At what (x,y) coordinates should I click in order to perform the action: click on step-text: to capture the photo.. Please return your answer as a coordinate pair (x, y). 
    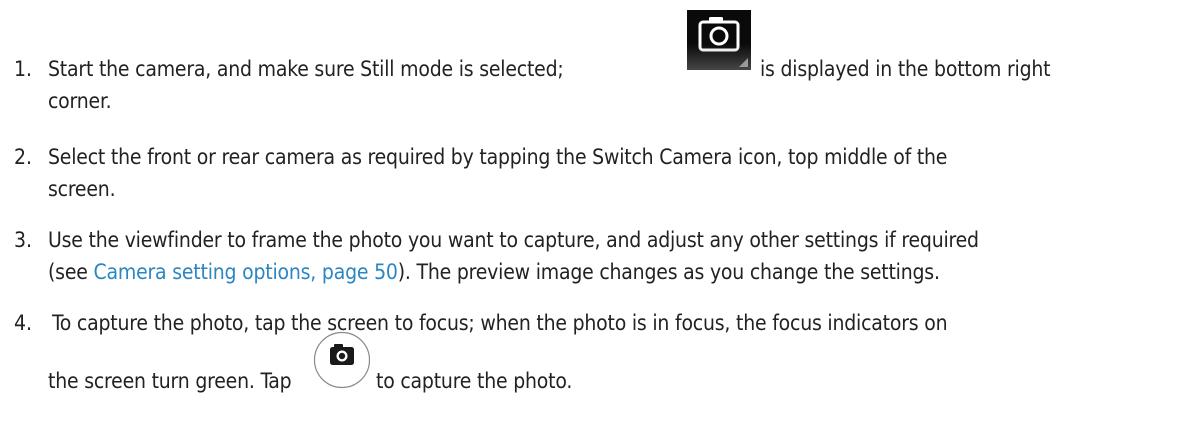
    Looking at the image, I should click on (474, 381).